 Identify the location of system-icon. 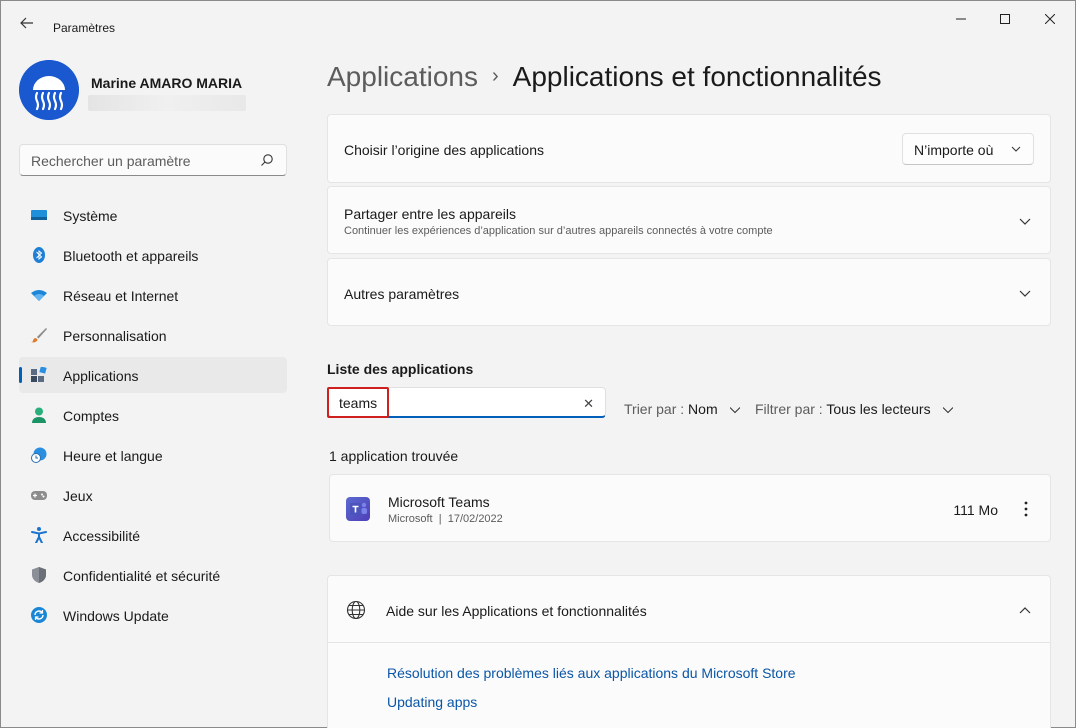
(39, 215).